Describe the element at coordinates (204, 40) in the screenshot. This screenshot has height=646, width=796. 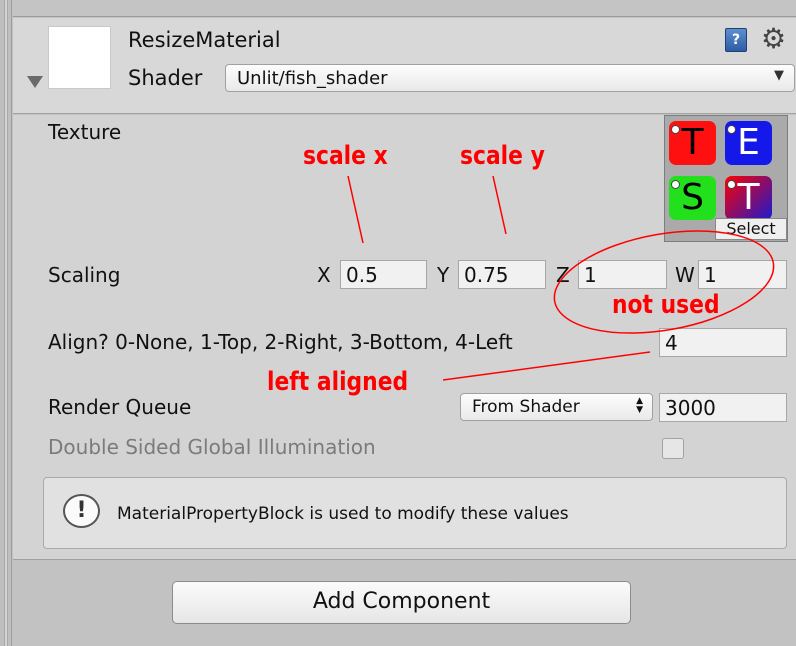
I see `material-name: ResizeMaterial` at that location.